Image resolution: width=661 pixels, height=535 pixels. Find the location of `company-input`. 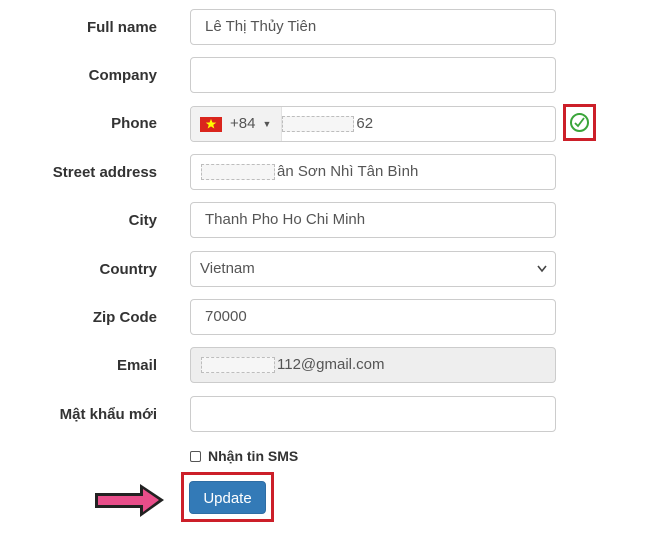

company-input is located at coordinates (373, 75).